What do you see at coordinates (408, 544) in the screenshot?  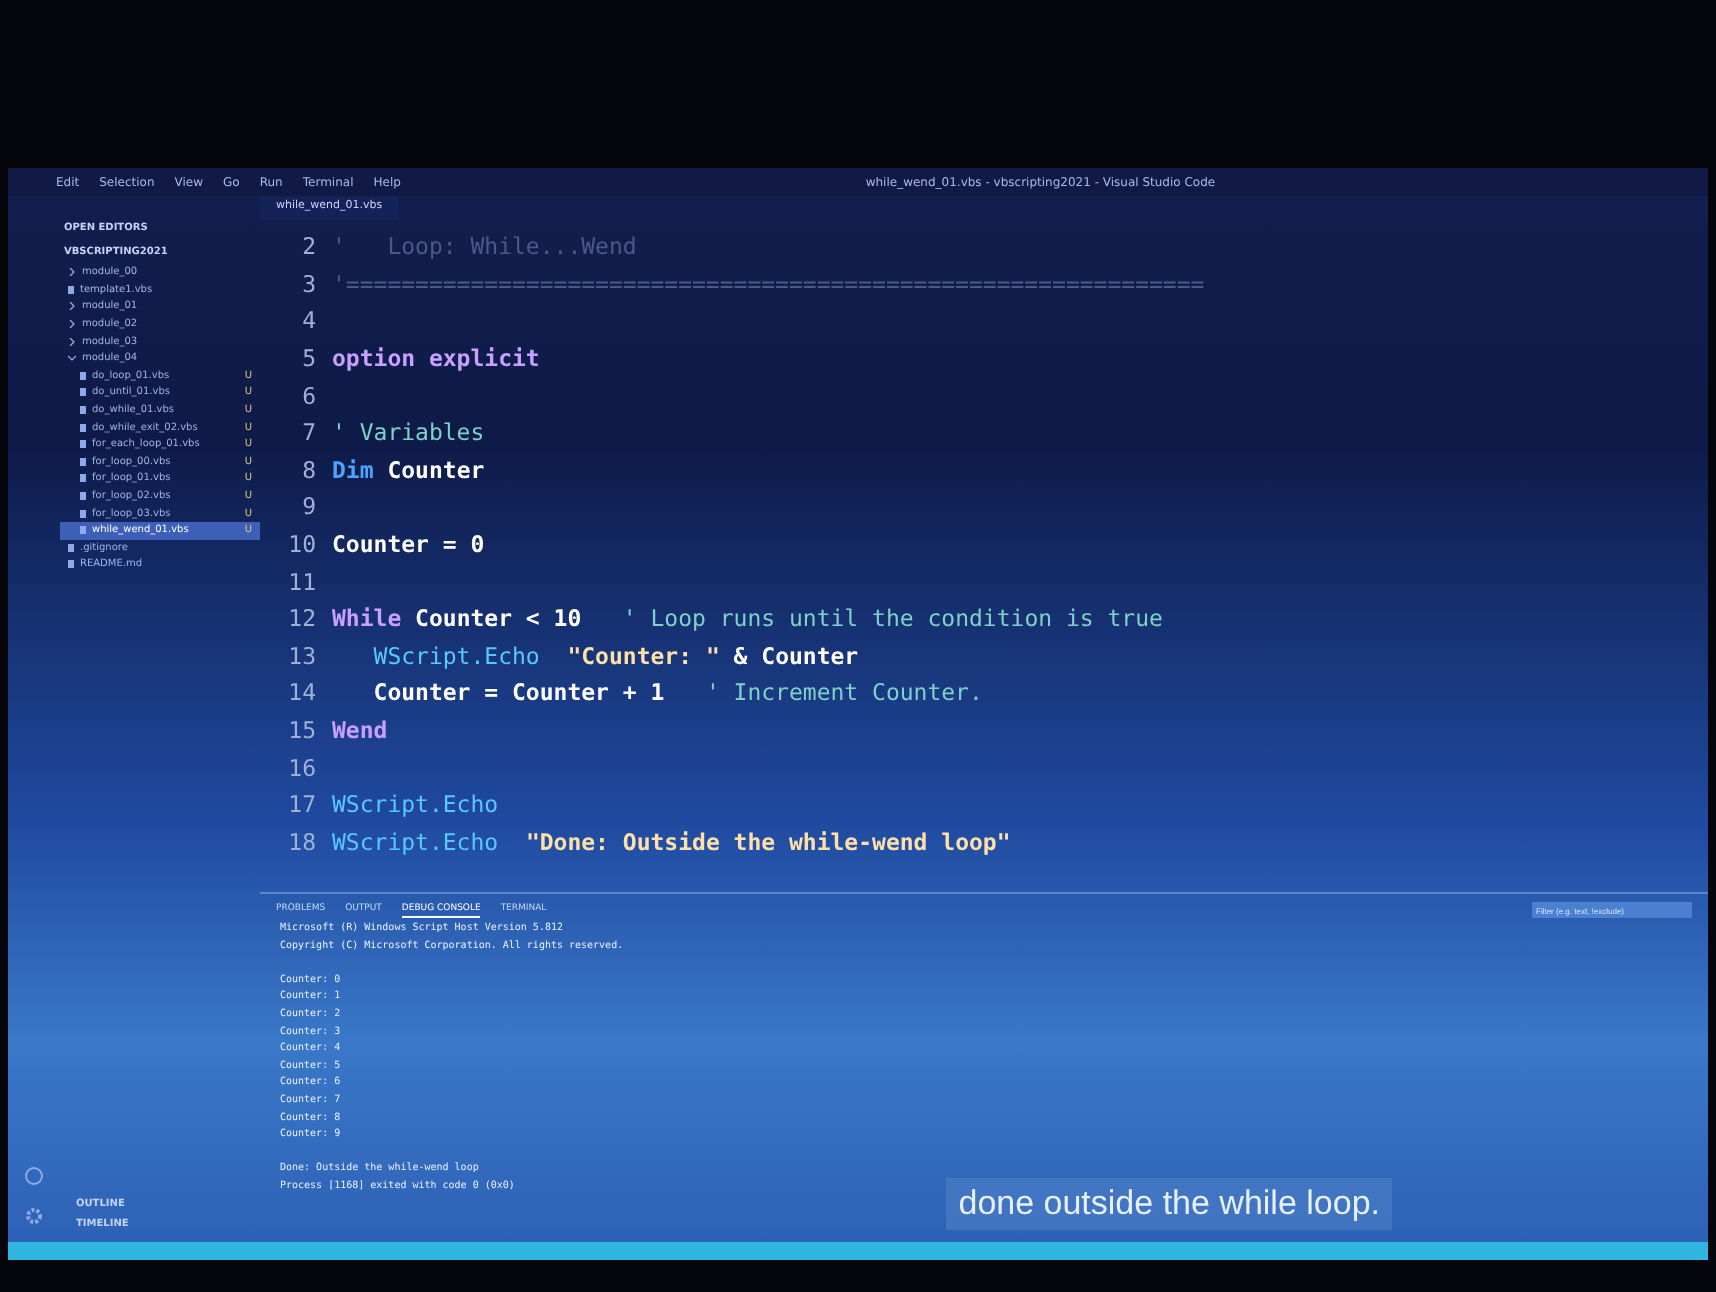 I see `code-token: Counter = 0` at bounding box center [408, 544].